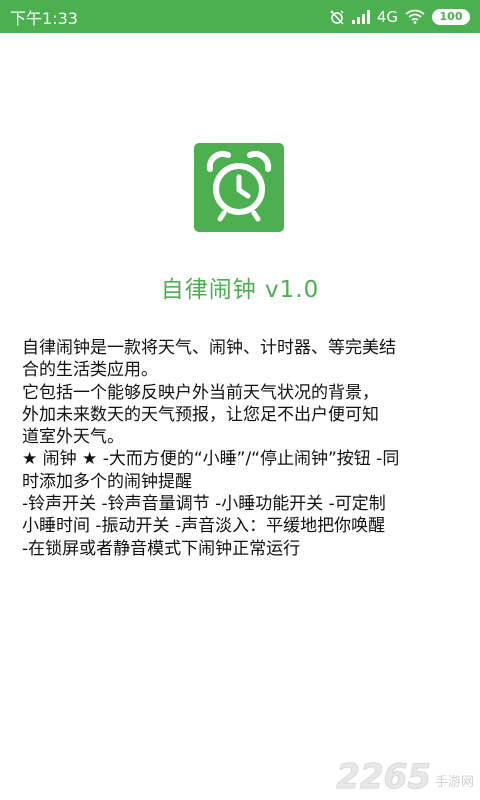 Image resolution: width=480 pixels, height=800 pixels. I want to click on signal-icon, so click(360, 16).